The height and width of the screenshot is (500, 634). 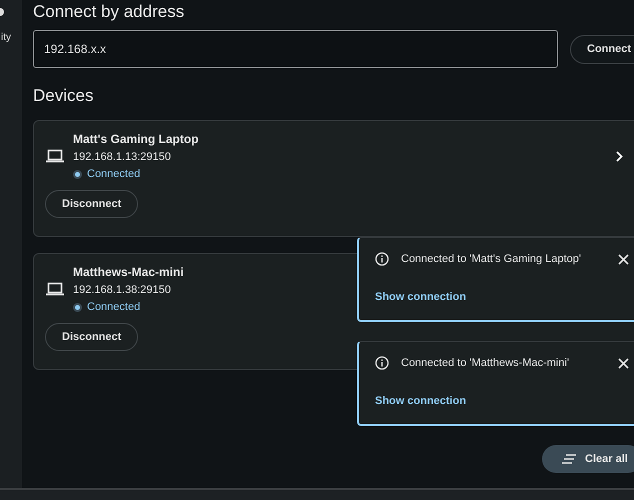 What do you see at coordinates (109, 12) in the screenshot?
I see `section-heading: Connect by address` at bounding box center [109, 12].